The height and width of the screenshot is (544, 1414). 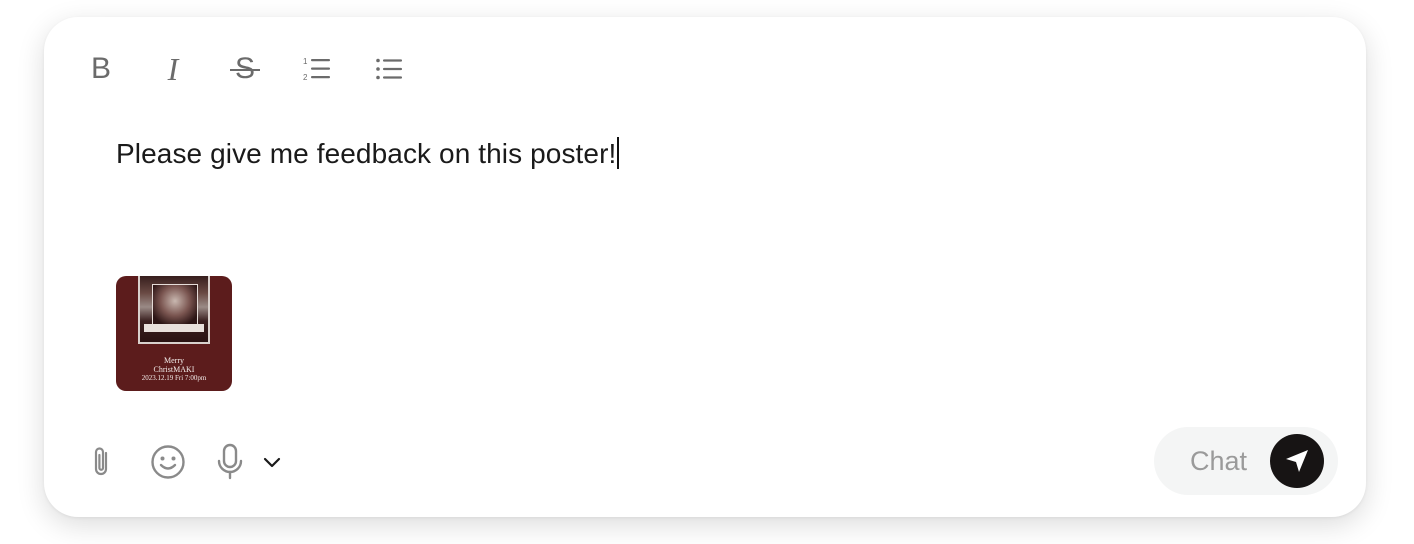 What do you see at coordinates (305, 61) in the screenshot?
I see `svg-text: 1` at bounding box center [305, 61].